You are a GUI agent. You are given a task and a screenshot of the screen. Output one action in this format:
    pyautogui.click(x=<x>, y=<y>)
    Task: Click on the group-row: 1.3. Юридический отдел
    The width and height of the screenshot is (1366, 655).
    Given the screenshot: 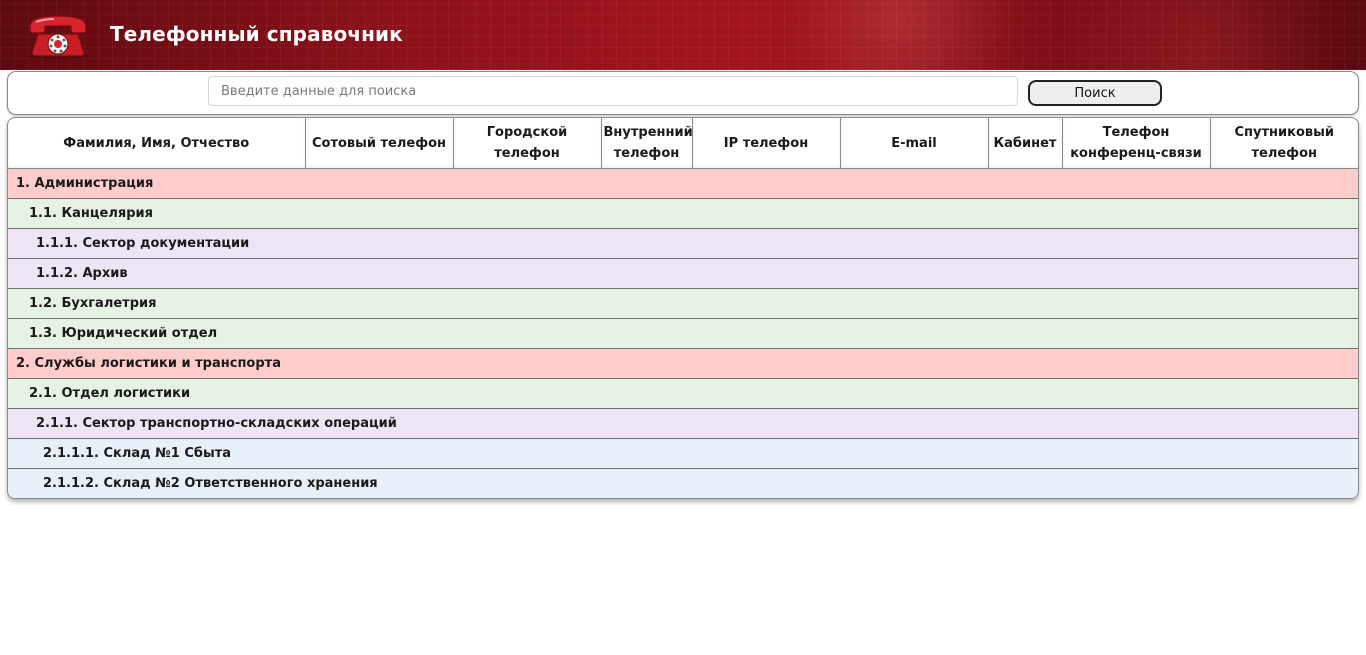 What is the action you would take?
    pyautogui.click(x=683, y=333)
    